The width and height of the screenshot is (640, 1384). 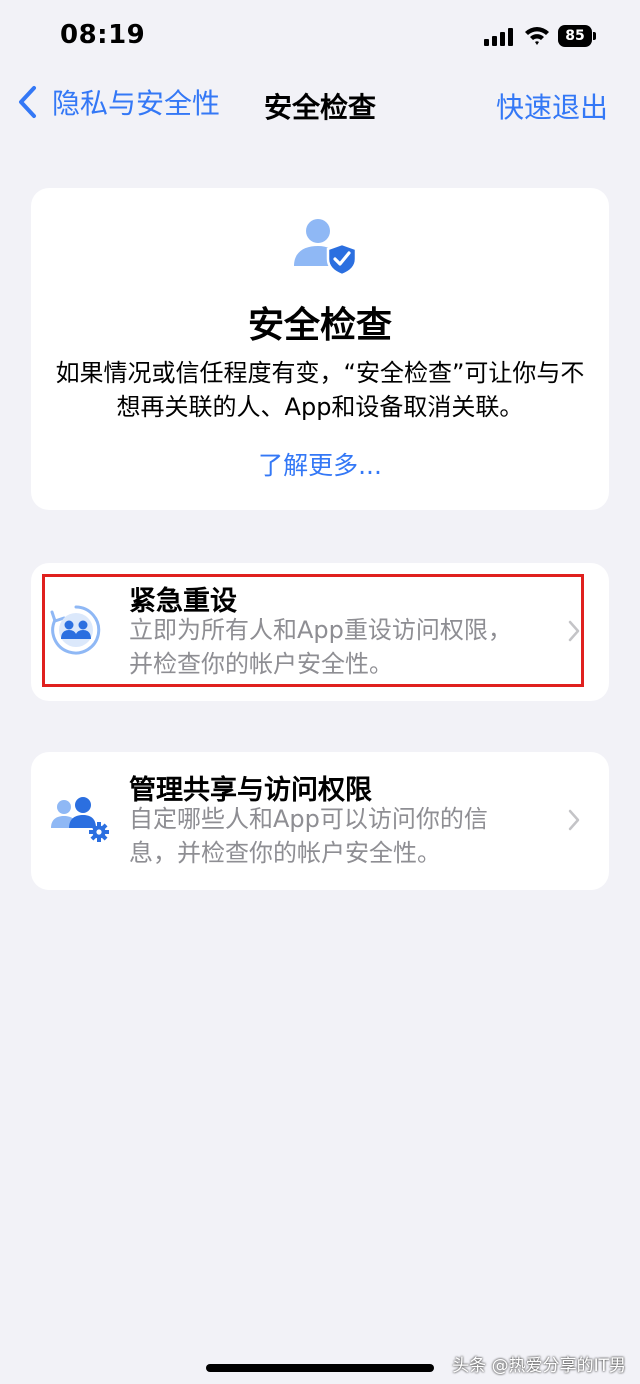 I want to click on navigation-bar: 隐私与安全性 安全检查 快速退出, so click(x=320, y=104).